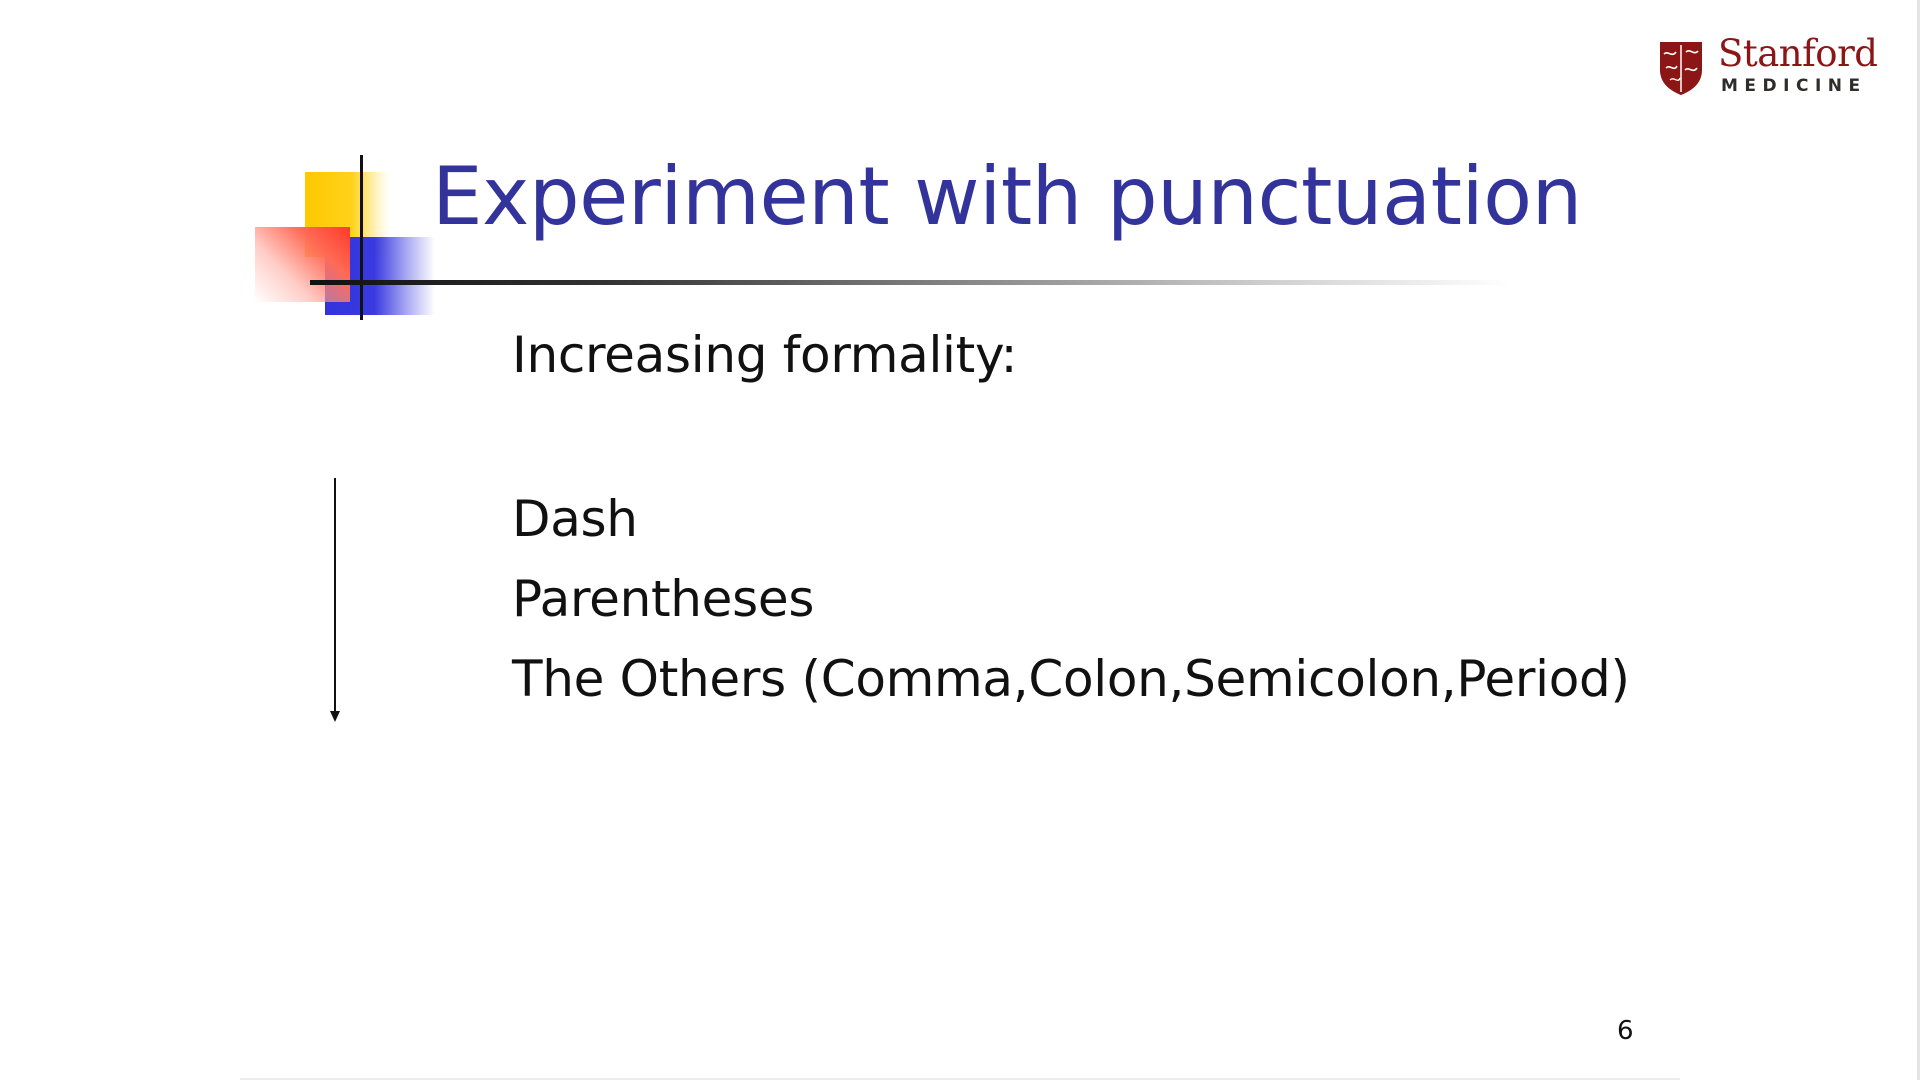 This screenshot has width=1920, height=1080. What do you see at coordinates (361, 237) in the screenshot?
I see `decor-vertical-line` at bounding box center [361, 237].